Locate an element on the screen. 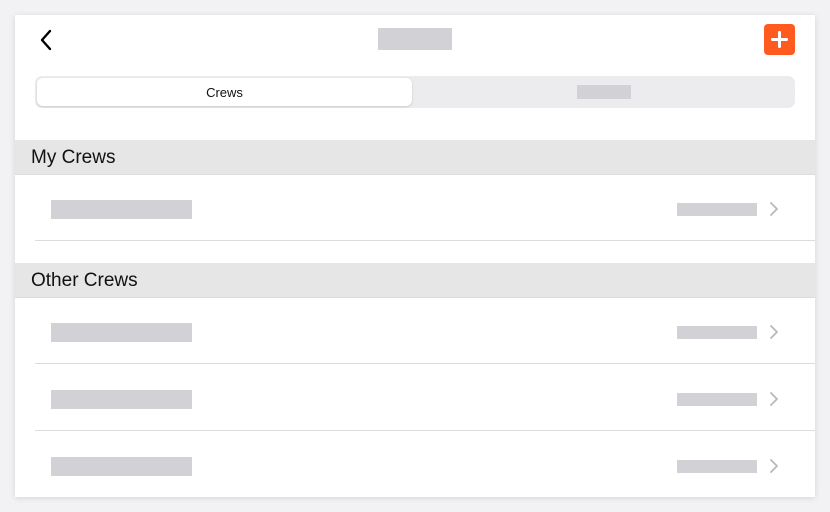  segment-crews: Crews is located at coordinates (224, 92).